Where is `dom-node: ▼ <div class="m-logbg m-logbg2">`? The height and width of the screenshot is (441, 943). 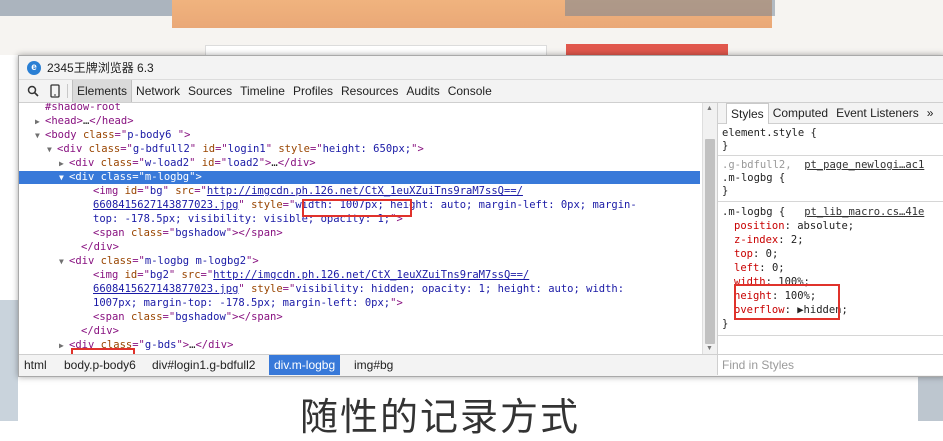
dom-node: ▼ <div class="m-logbg m-logbg2"> is located at coordinates (359, 261).